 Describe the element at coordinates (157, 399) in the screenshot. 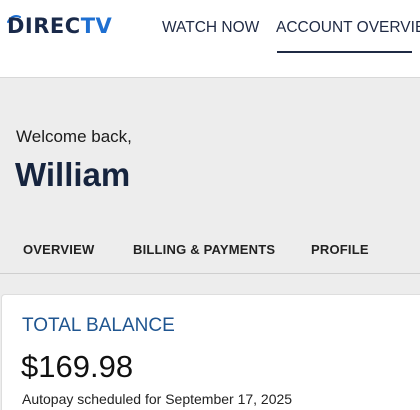

I see `autopay-note: Autopay scheduled for September 17, 2025` at that location.